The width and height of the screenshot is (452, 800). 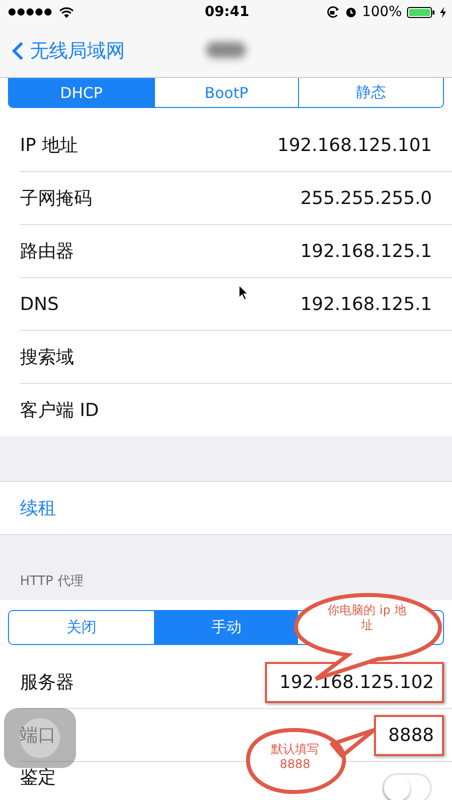 I want to click on toggle-switch, so click(x=407, y=786).